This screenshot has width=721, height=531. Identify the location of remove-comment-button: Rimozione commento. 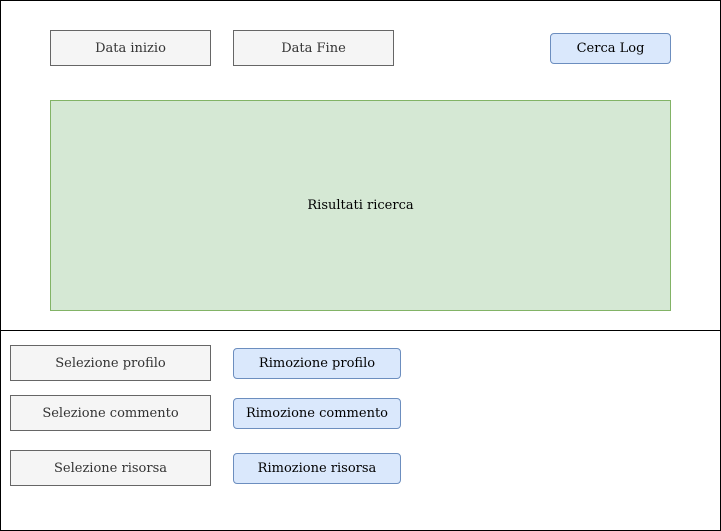
(317, 413).